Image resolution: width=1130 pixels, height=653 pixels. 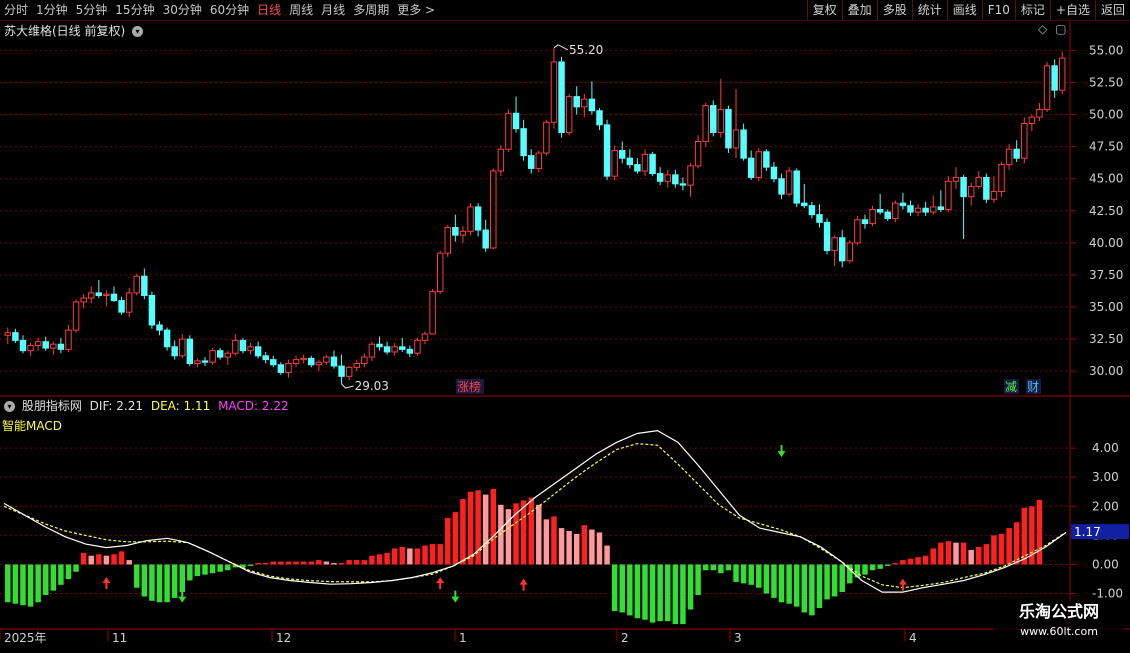 What do you see at coordinates (182, 596) in the screenshot?
I see `sell-arrow` at bounding box center [182, 596].